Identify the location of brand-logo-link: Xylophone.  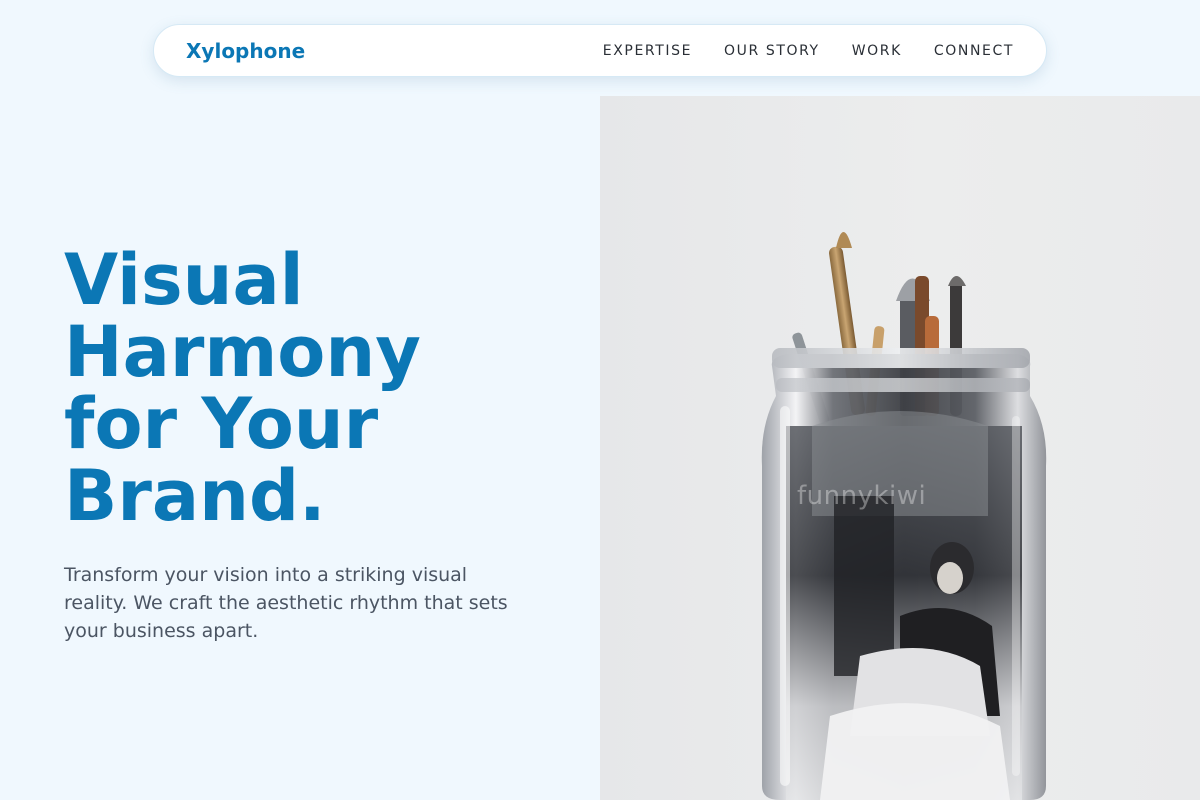
(245, 51).